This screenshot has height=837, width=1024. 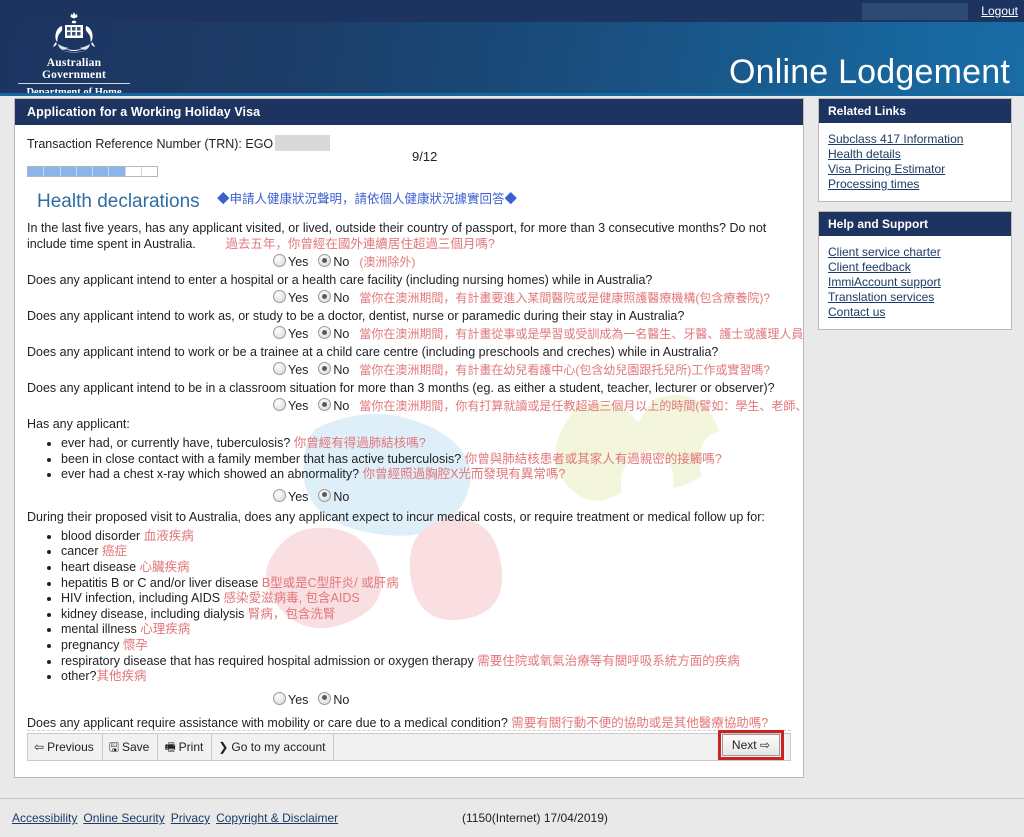 What do you see at coordinates (303, 143) in the screenshot?
I see `trn-redacted-value` at bounding box center [303, 143].